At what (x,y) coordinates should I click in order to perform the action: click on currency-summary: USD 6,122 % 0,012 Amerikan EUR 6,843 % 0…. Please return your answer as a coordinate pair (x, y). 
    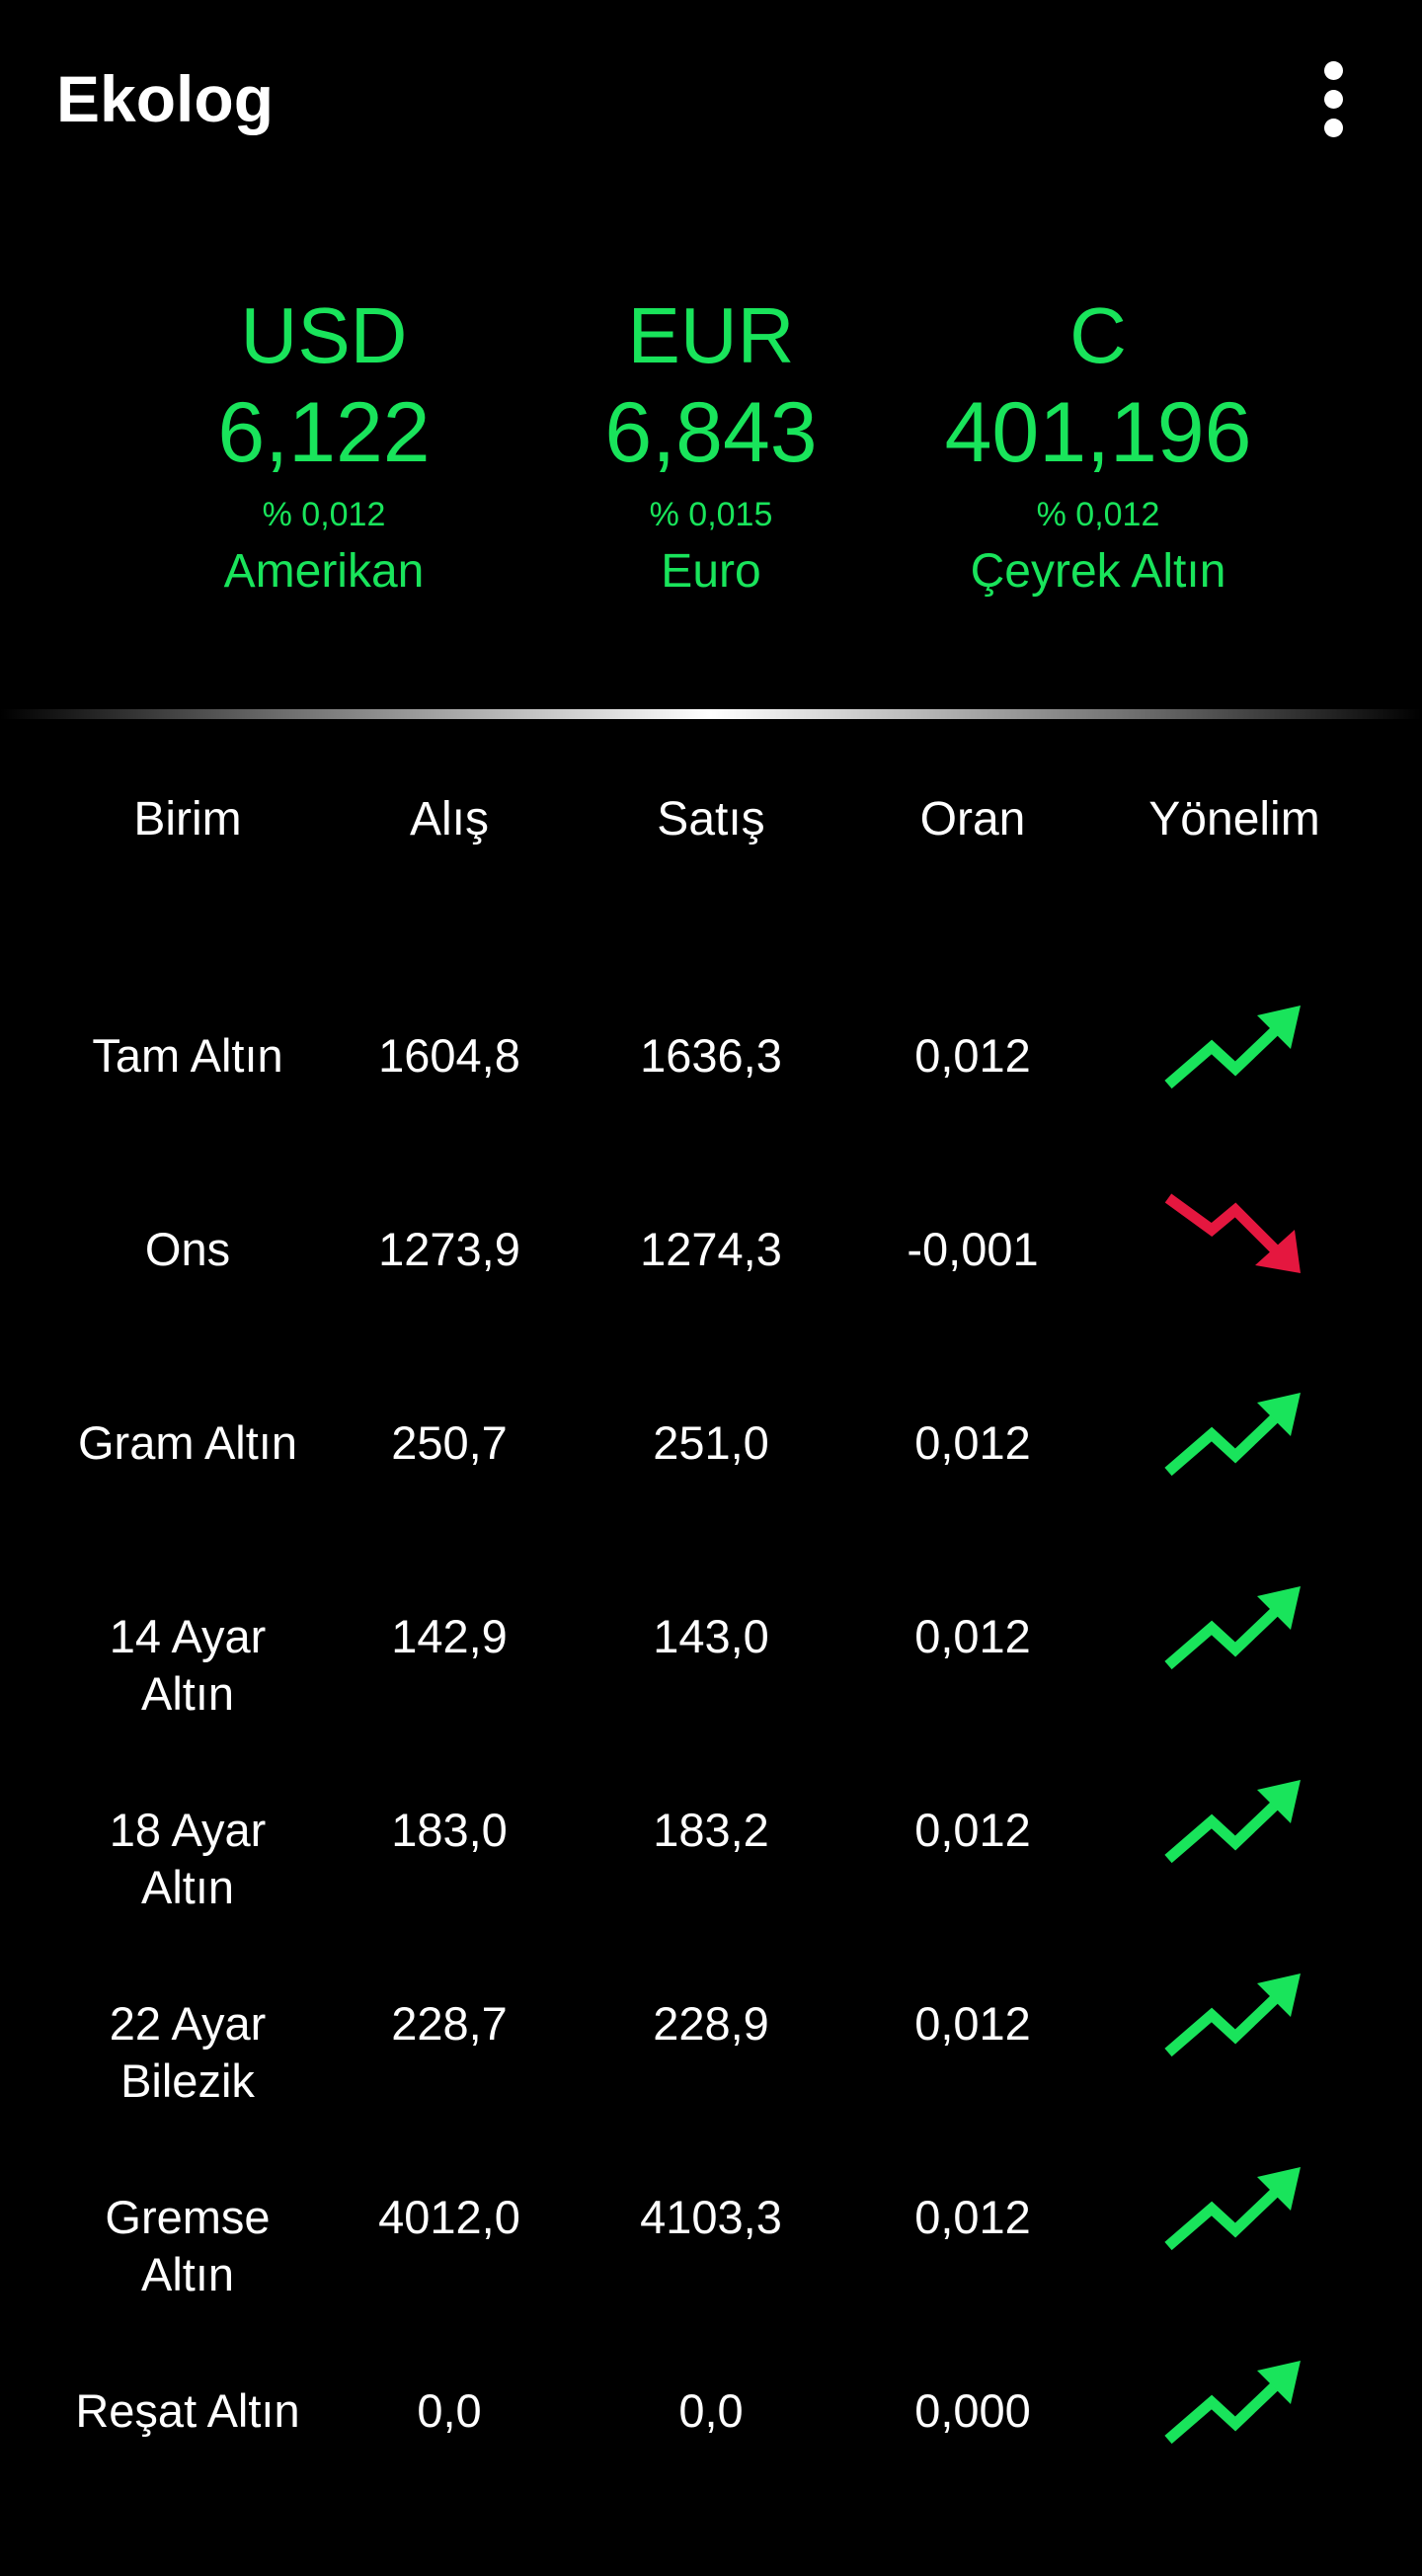
    Looking at the image, I should click on (711, 464).